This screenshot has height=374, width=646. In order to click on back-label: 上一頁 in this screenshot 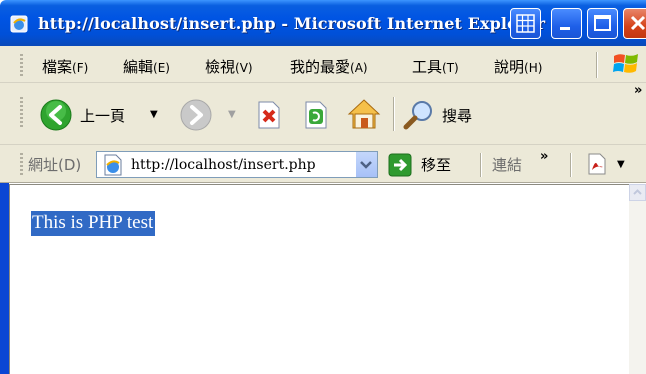, I will do `click(103, 116)`.